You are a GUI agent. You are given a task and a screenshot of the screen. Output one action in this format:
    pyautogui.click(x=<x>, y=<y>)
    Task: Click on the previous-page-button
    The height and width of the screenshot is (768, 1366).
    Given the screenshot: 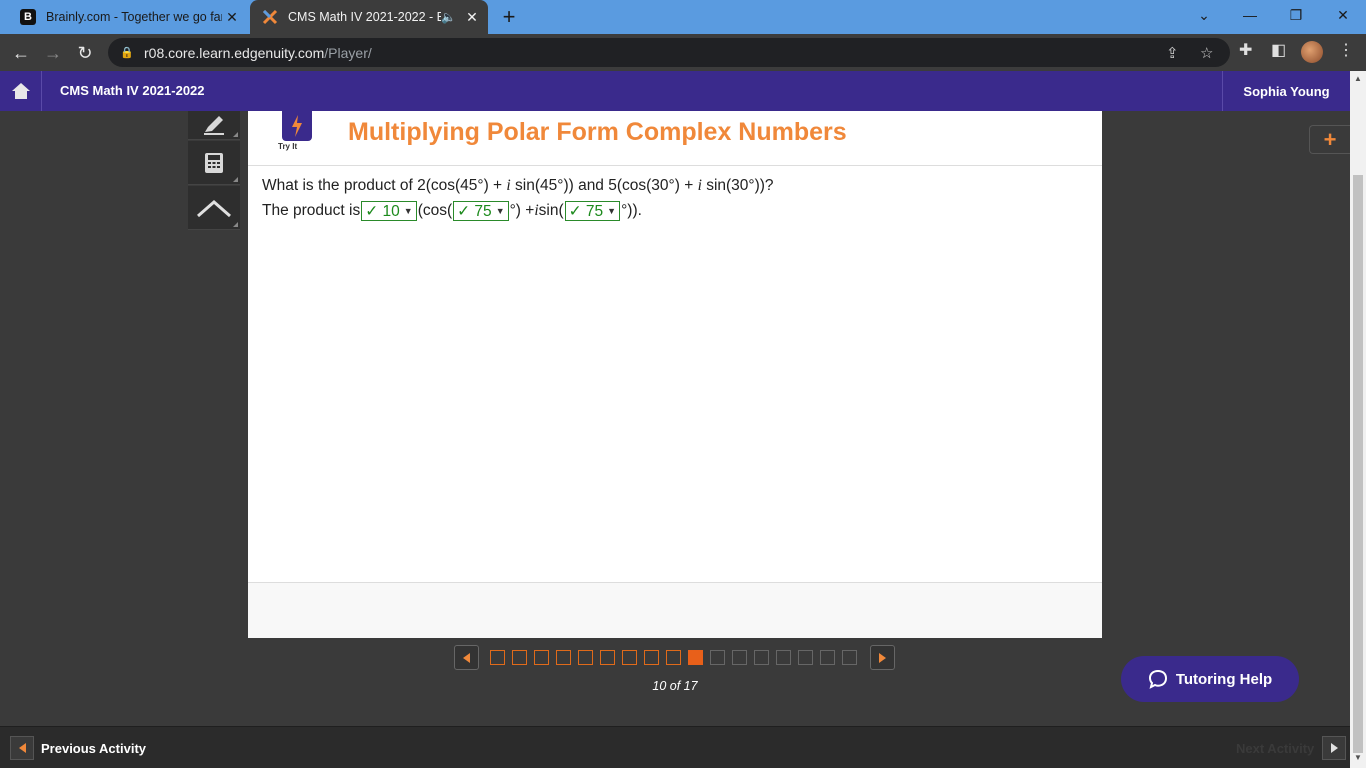 What is the action you would take?
    pyautogui.click(x=466, y=657)
    